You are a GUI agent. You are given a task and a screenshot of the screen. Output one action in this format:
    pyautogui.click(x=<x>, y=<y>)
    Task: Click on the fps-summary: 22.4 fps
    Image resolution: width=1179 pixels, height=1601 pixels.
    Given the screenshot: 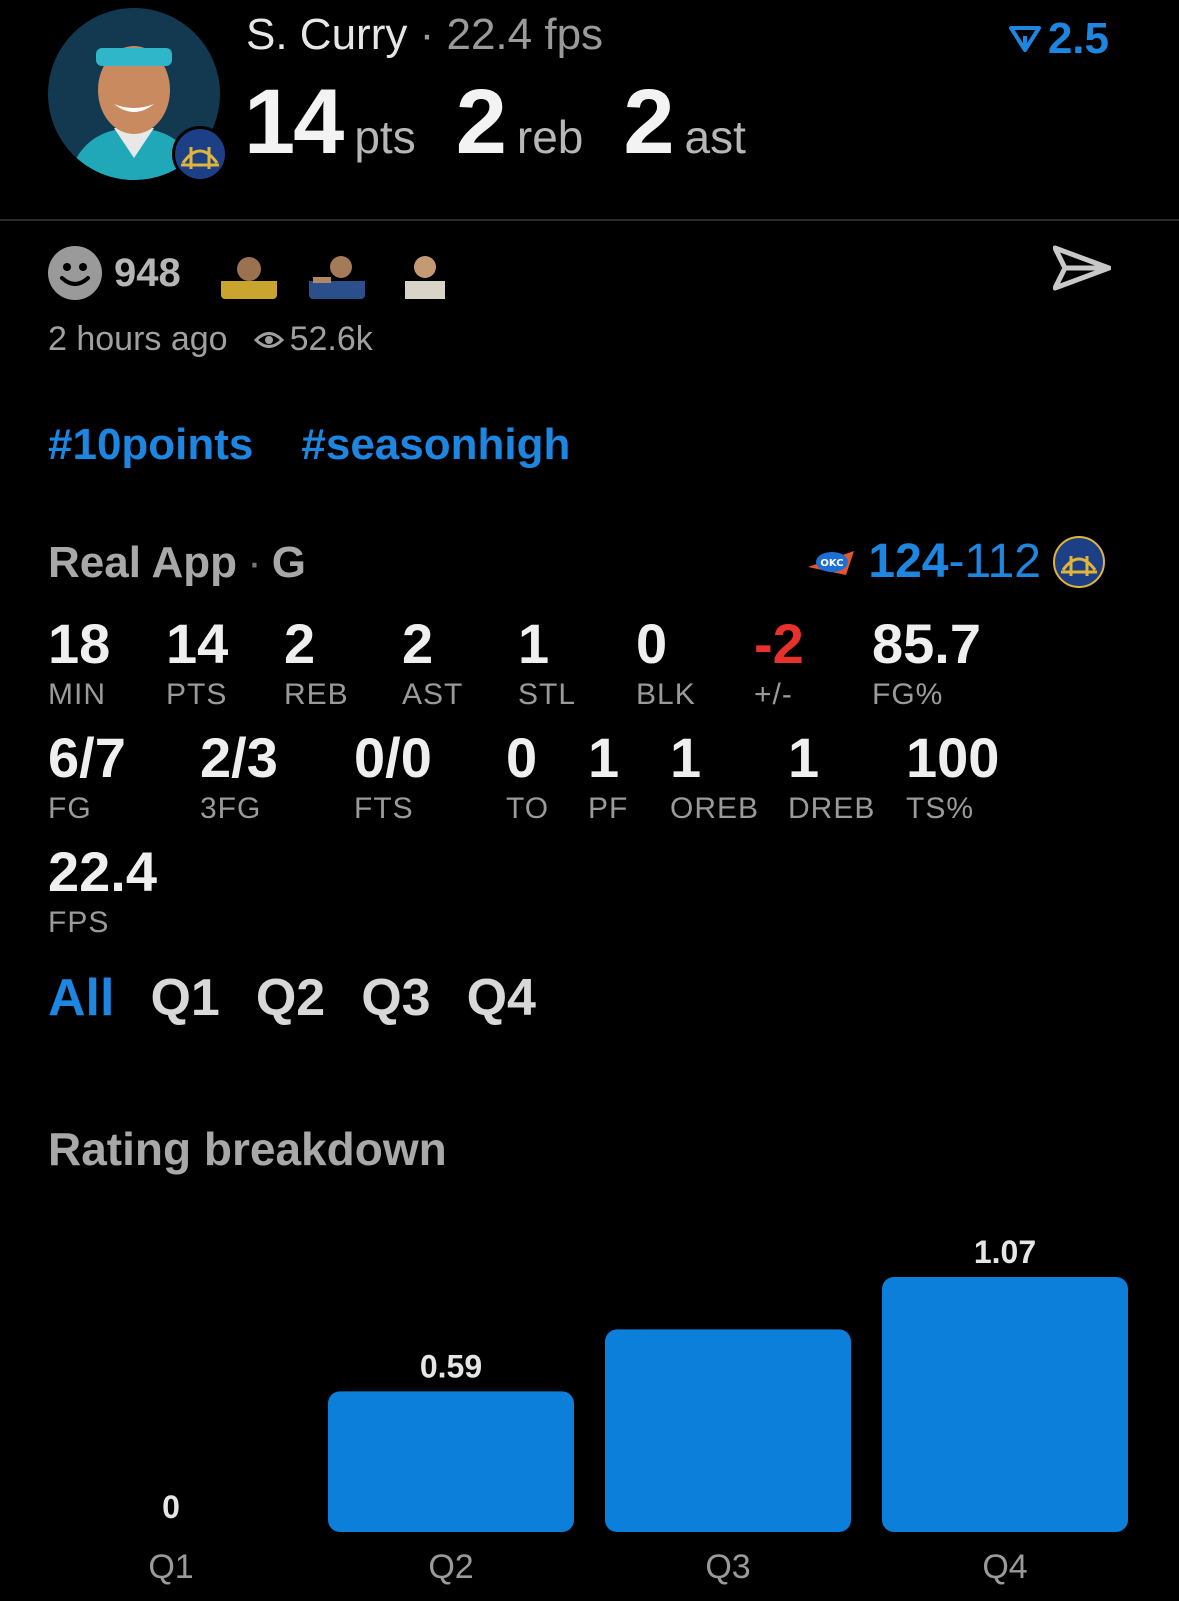 What is the action you would take?
    pyautogui.click(x=525, y=34)
    